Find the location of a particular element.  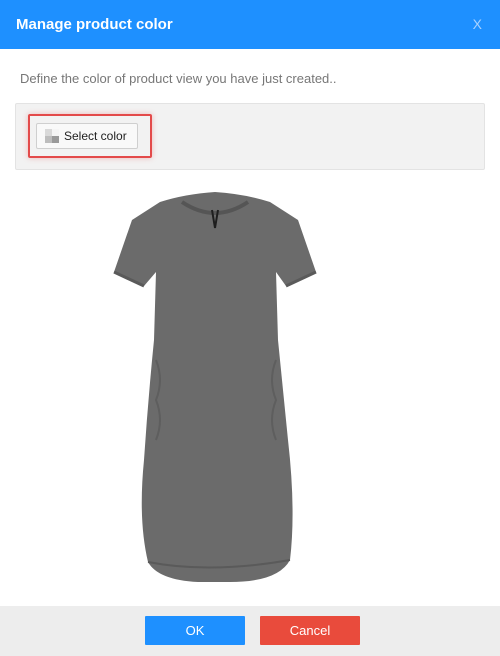

close-button: X is located at coordinates (477, 24).